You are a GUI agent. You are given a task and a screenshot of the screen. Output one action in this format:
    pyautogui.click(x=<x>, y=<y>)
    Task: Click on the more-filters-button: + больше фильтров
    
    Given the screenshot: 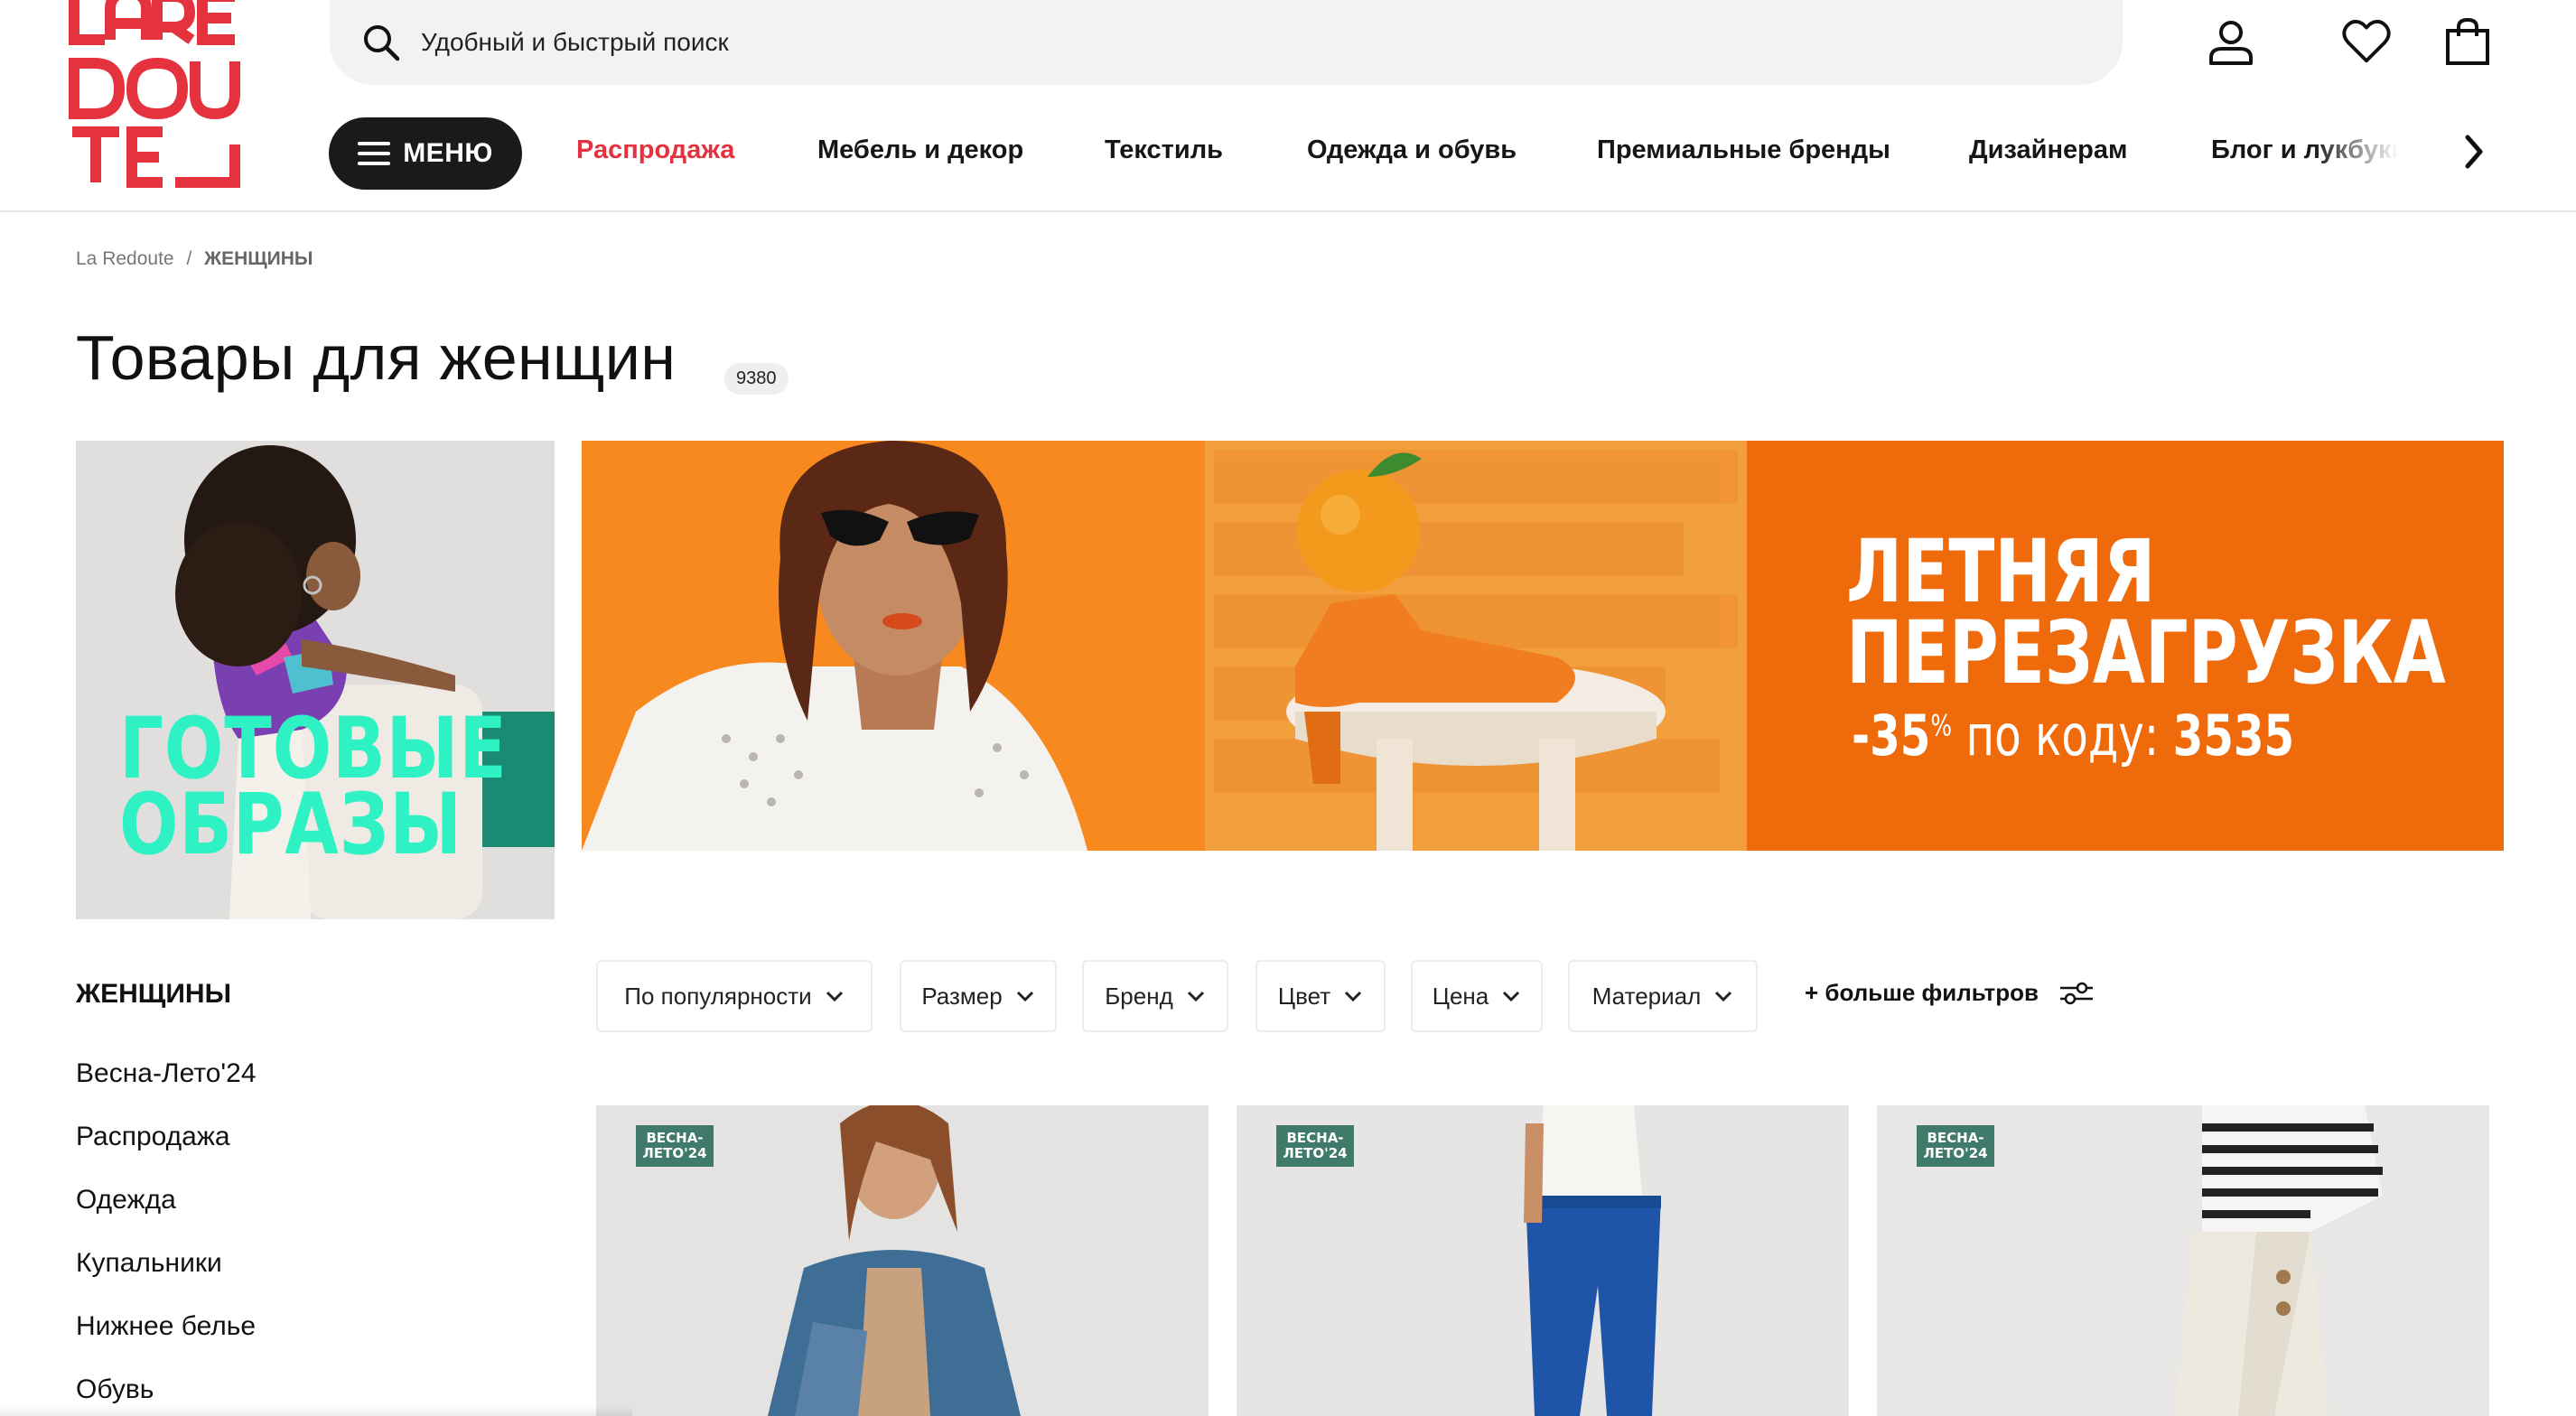 What is the action you would take?
    pyautogui.click(x=1950, y=993)
    